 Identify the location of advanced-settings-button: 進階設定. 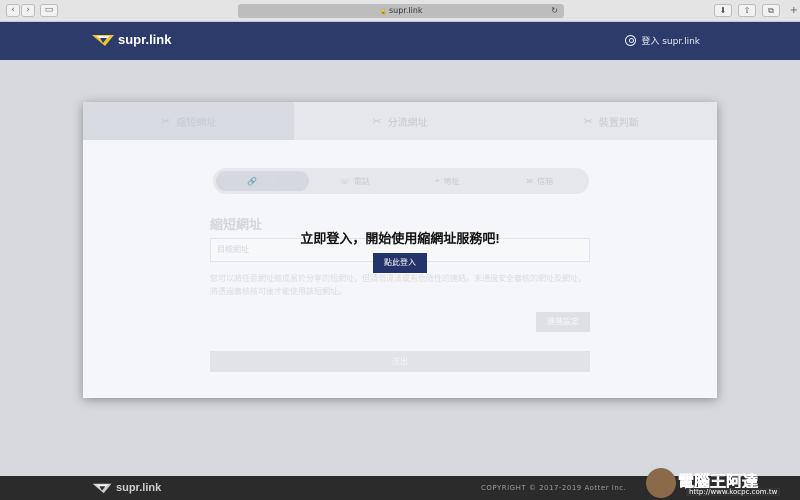
(563, 322).